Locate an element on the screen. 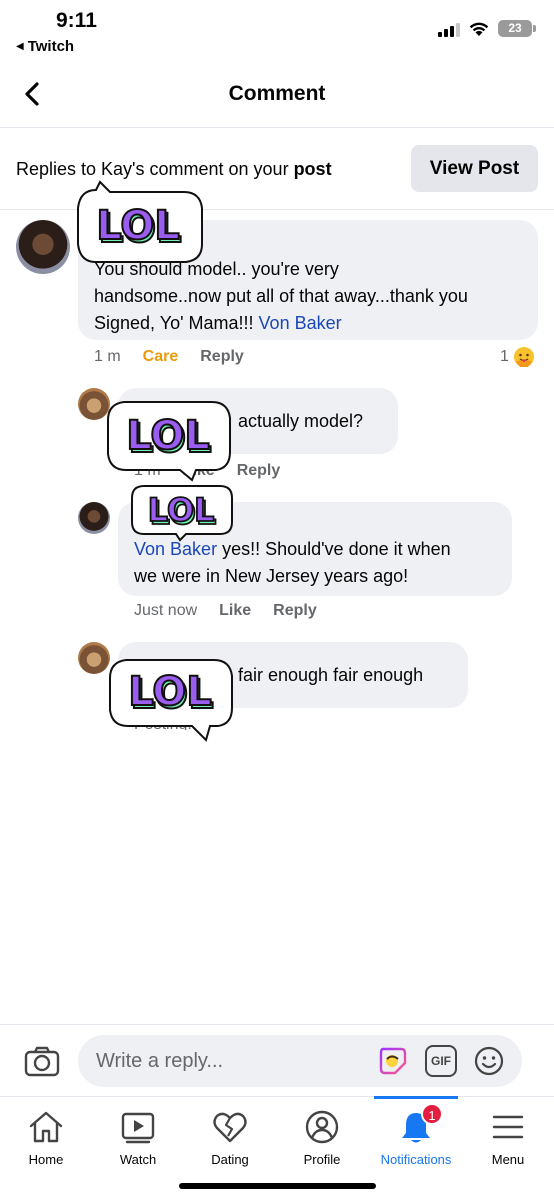  care-reaction-button: Care is located at coordinates (161, 357).